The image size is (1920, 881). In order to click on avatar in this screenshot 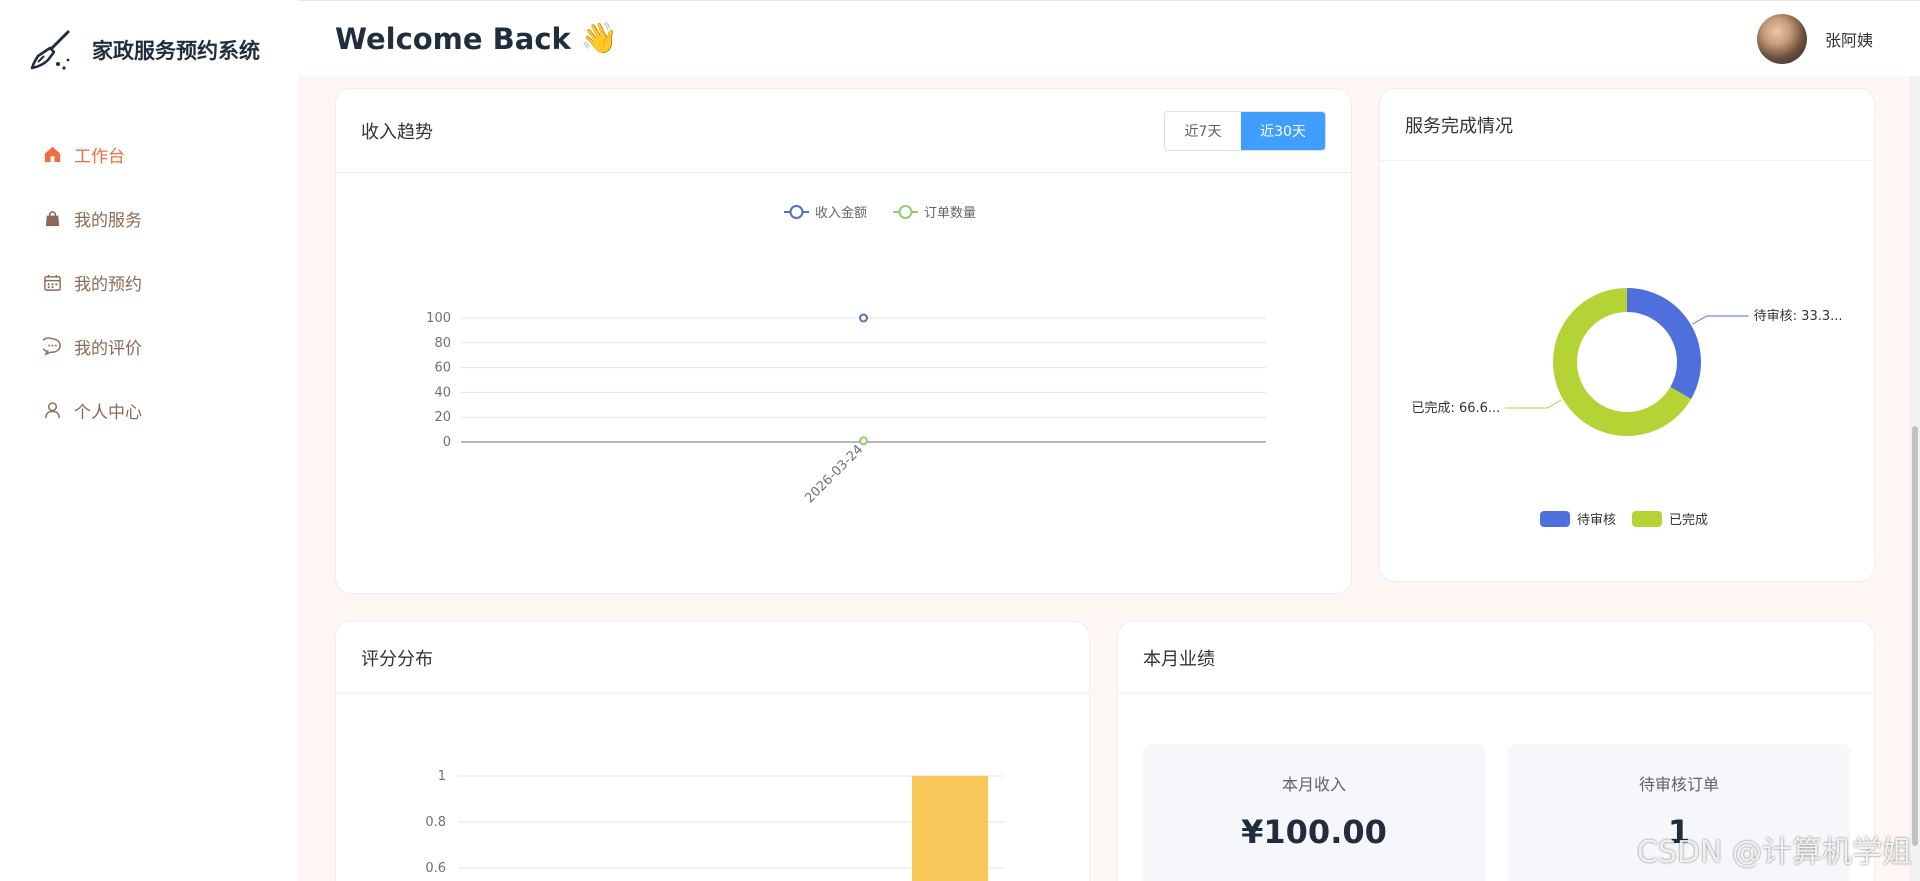, I will do `click(1781, 39)`.